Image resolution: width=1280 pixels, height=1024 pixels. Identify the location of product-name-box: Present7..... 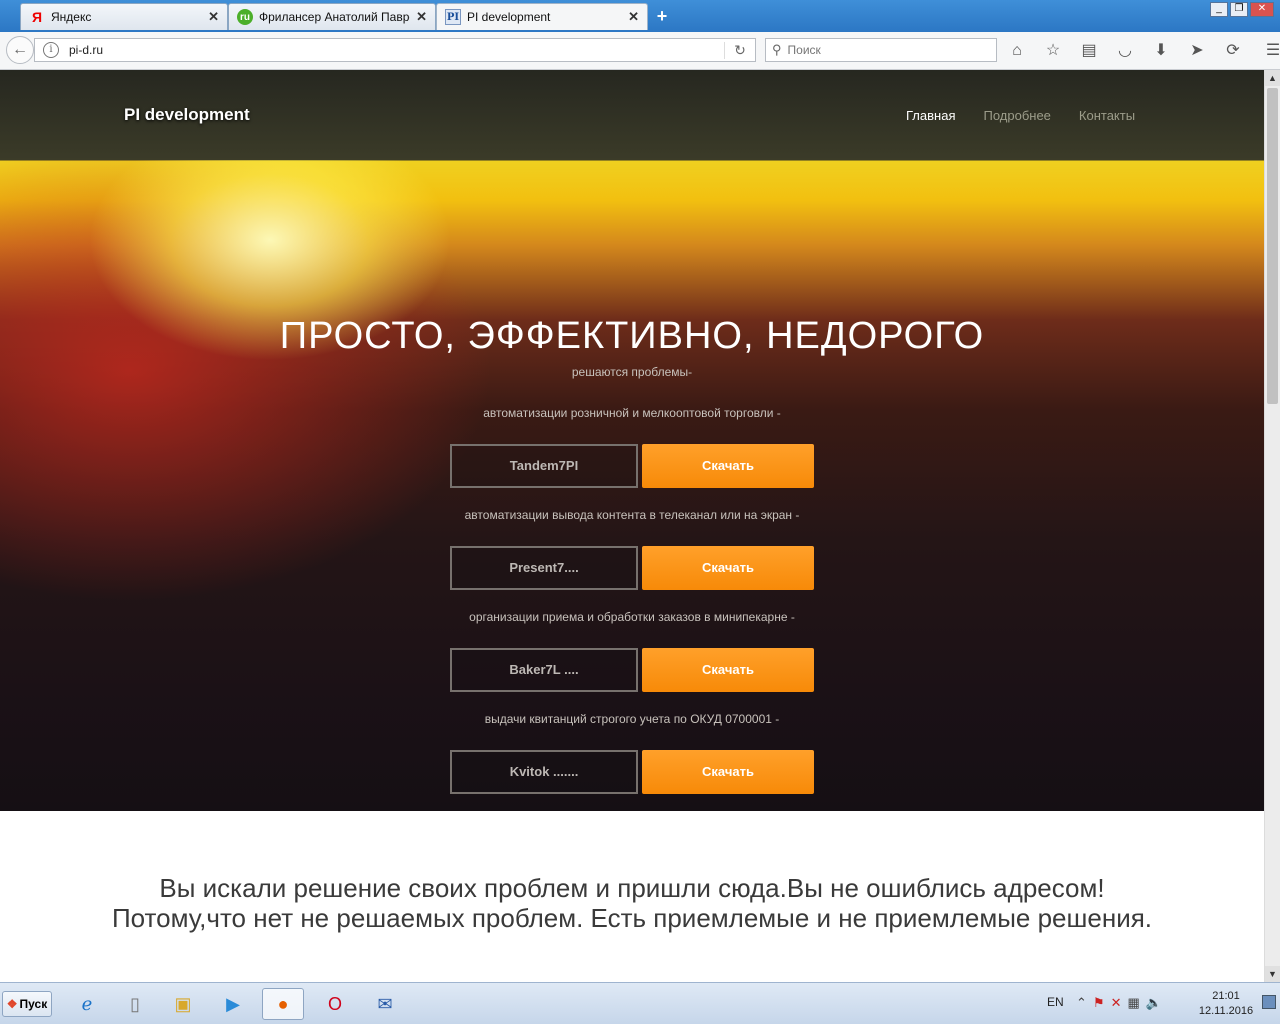
(544, 568).